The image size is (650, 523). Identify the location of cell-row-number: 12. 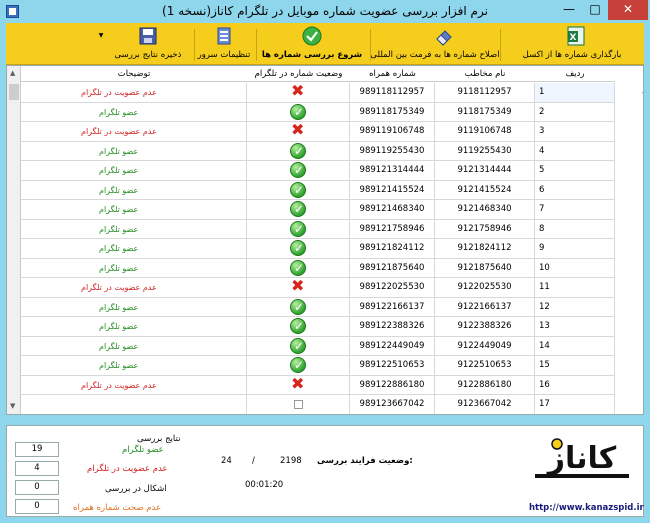
(575, 307).